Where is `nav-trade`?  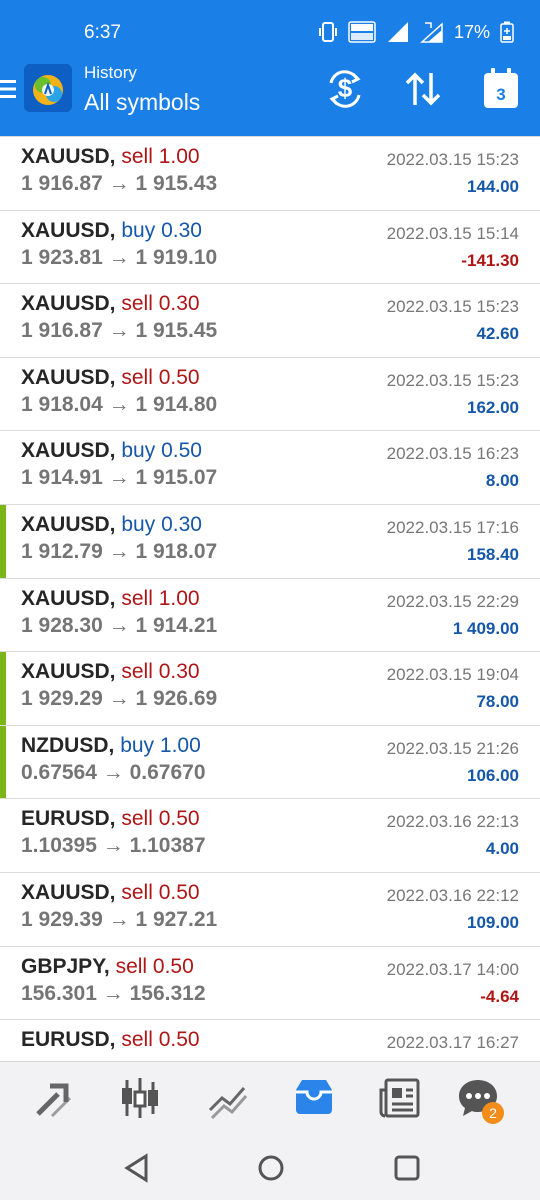 nav-trade is located at coordinates (228, 1098).